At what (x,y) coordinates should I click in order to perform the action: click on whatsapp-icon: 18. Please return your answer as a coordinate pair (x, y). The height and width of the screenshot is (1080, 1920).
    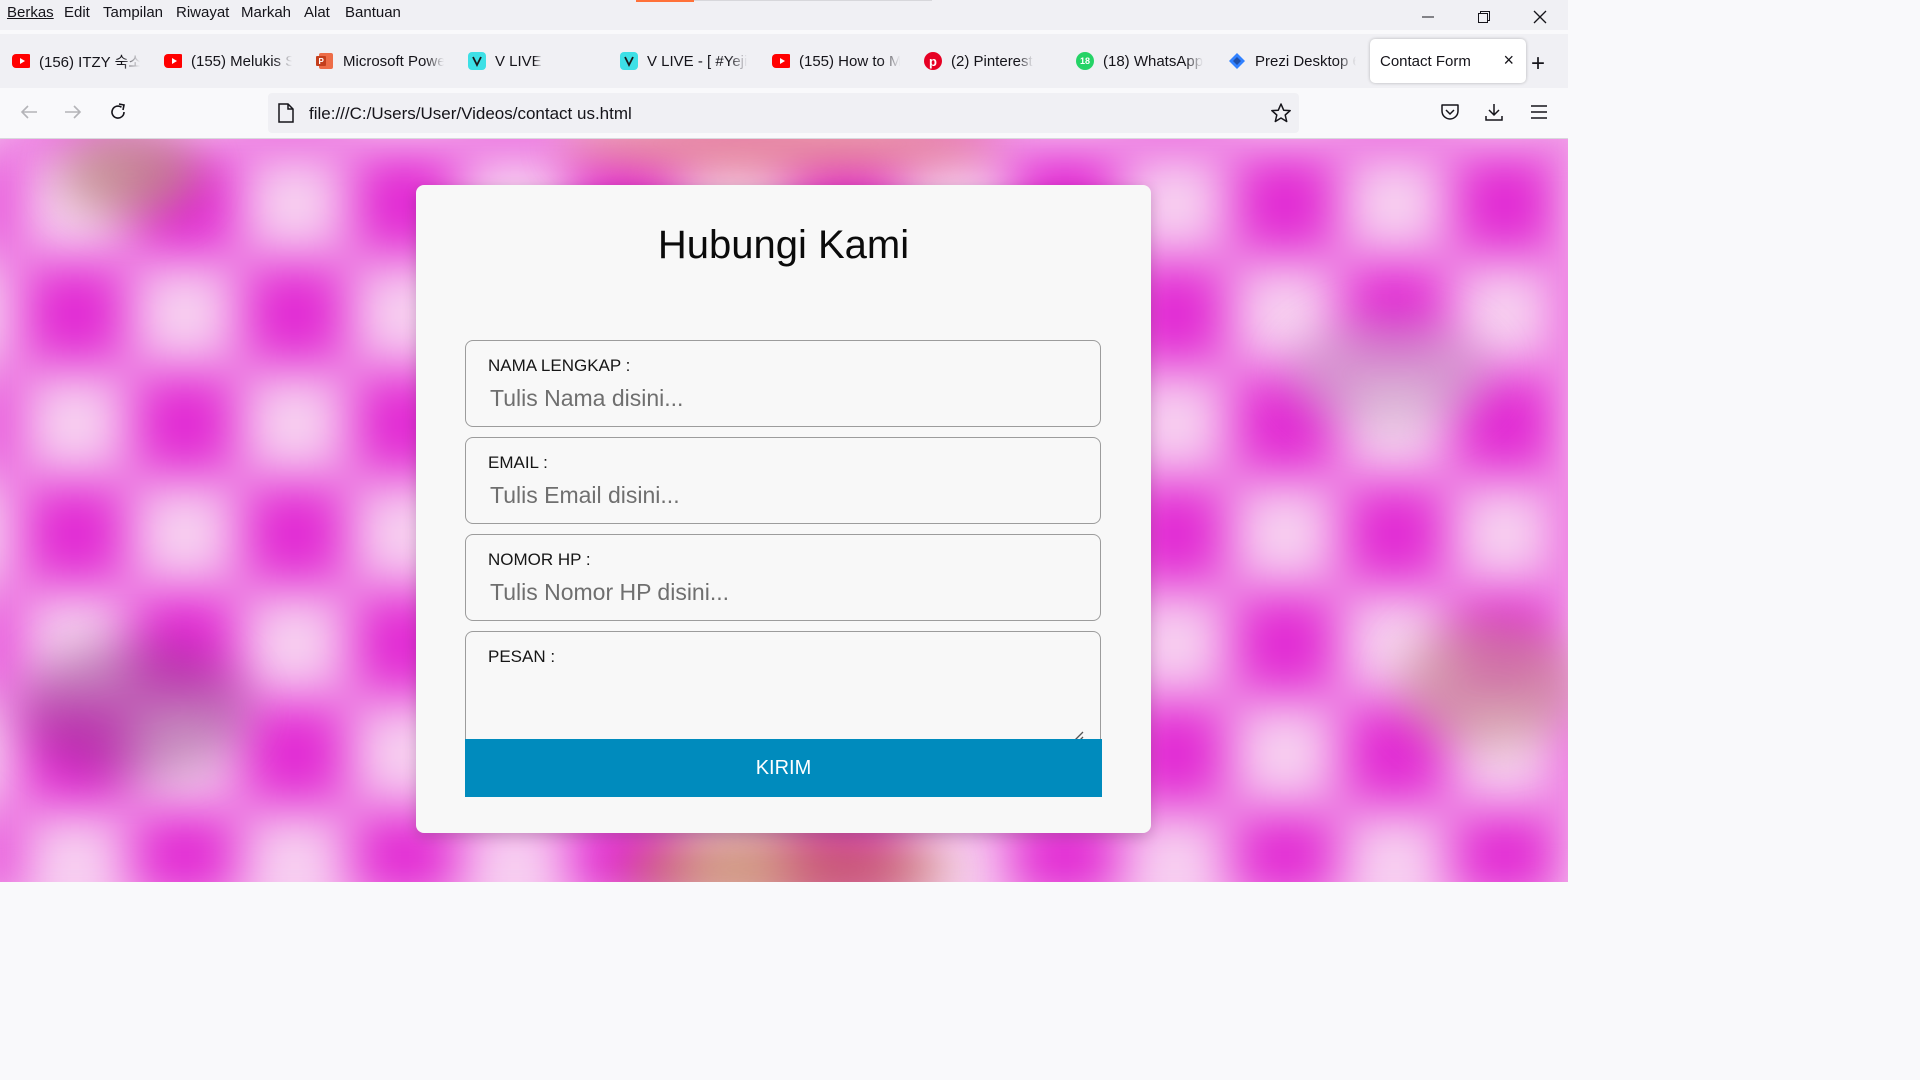
    Looking at the image, I should click on (1085, 61).